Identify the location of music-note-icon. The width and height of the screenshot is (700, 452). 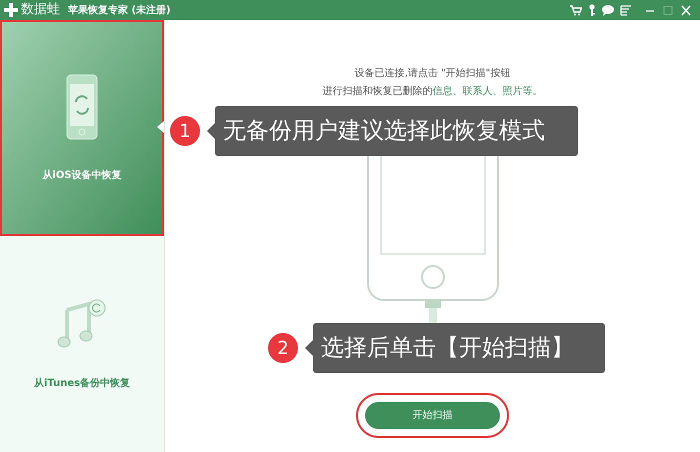
(82, 323).